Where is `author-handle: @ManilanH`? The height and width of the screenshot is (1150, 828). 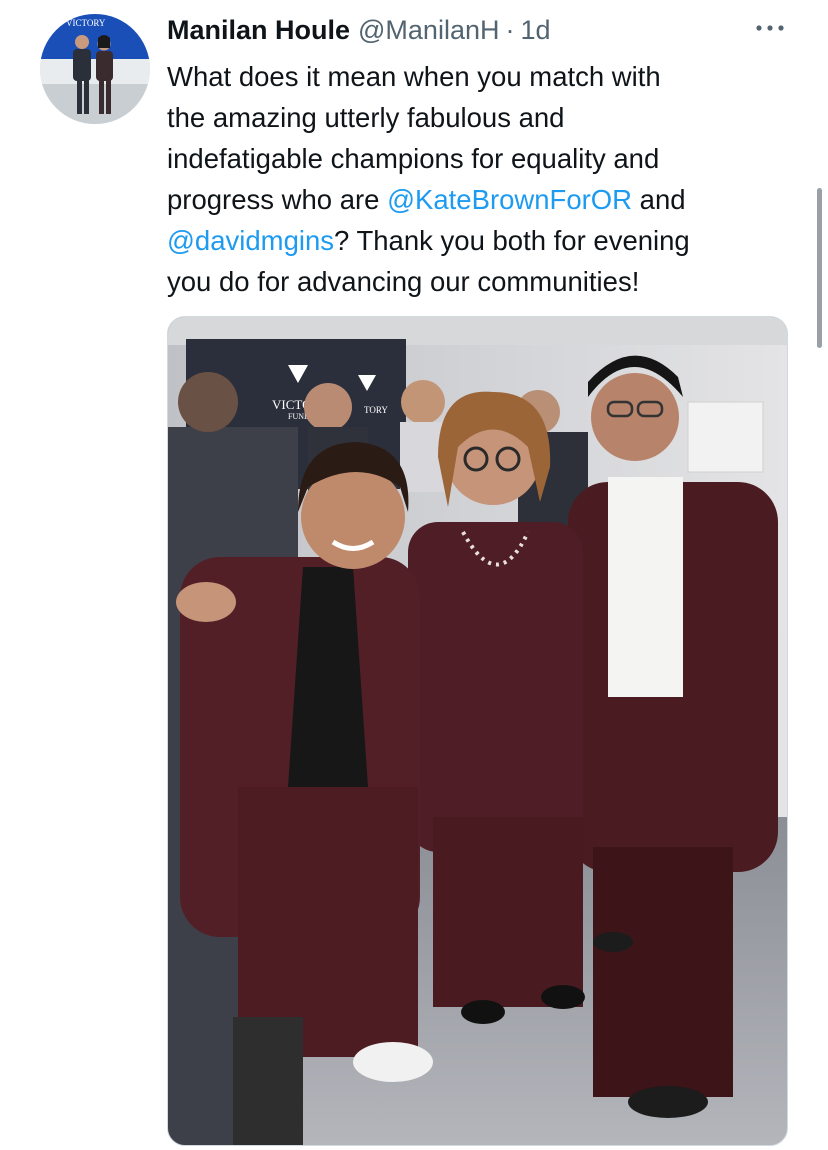 author-handle: @ManilanH is located at coordinates (428, 30).